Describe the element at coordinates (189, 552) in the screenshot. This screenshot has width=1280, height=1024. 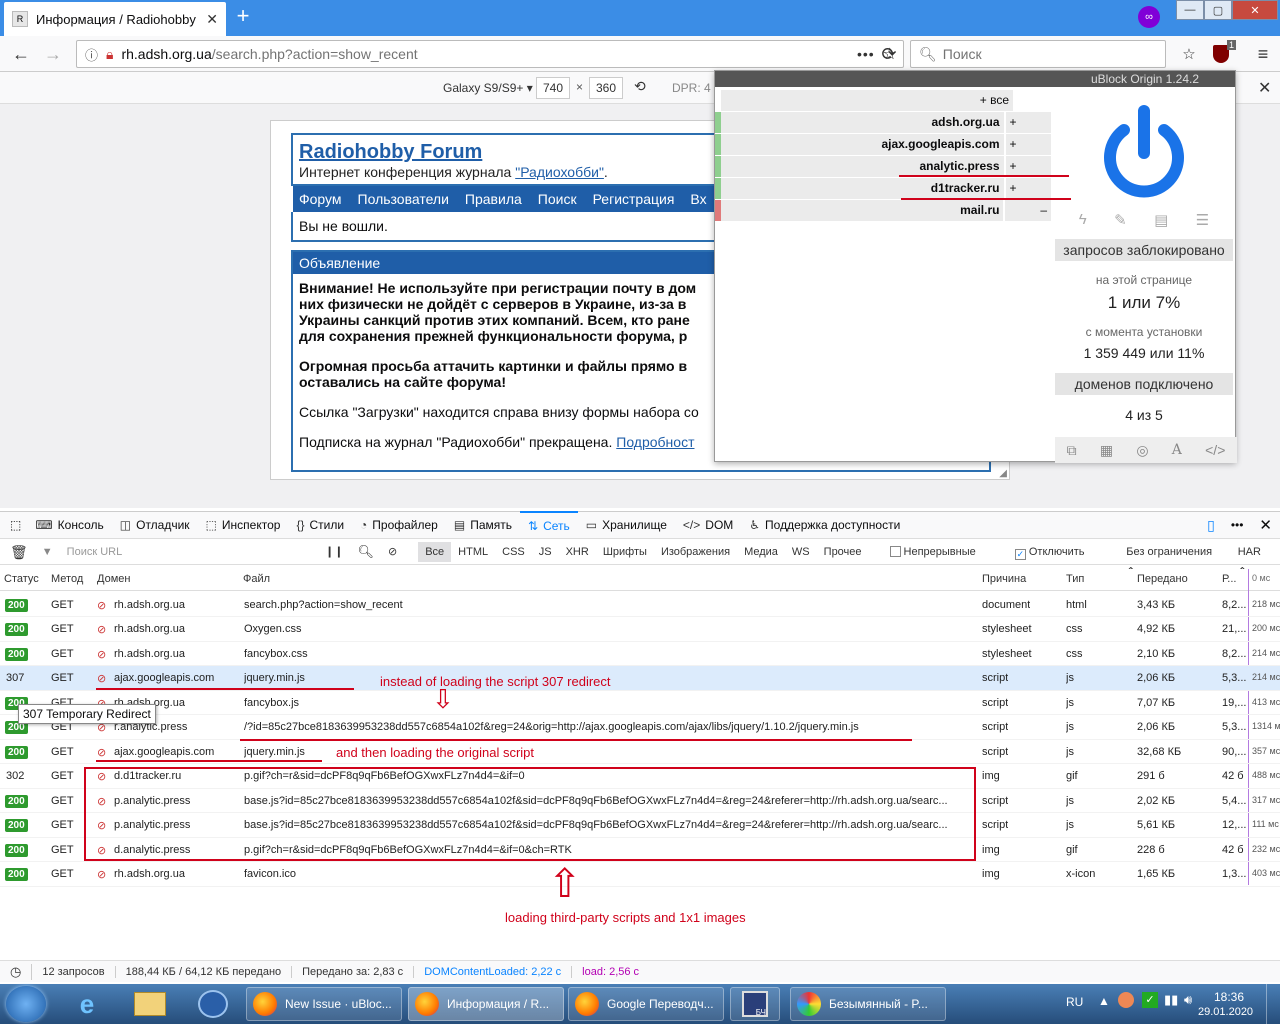
I see `url-filter-input: Поиск URL` at that location.